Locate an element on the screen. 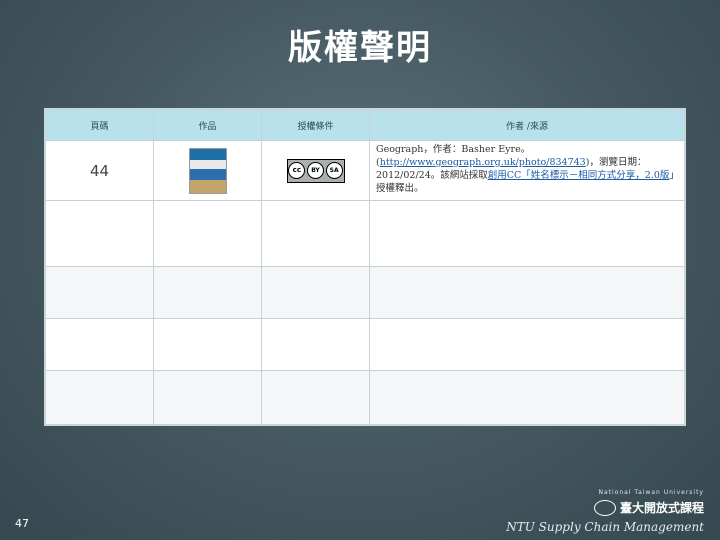 Image resolution: width=720 pixels, height=540 pixels. work-thumbnail-image is located at coordinates (207, 170).